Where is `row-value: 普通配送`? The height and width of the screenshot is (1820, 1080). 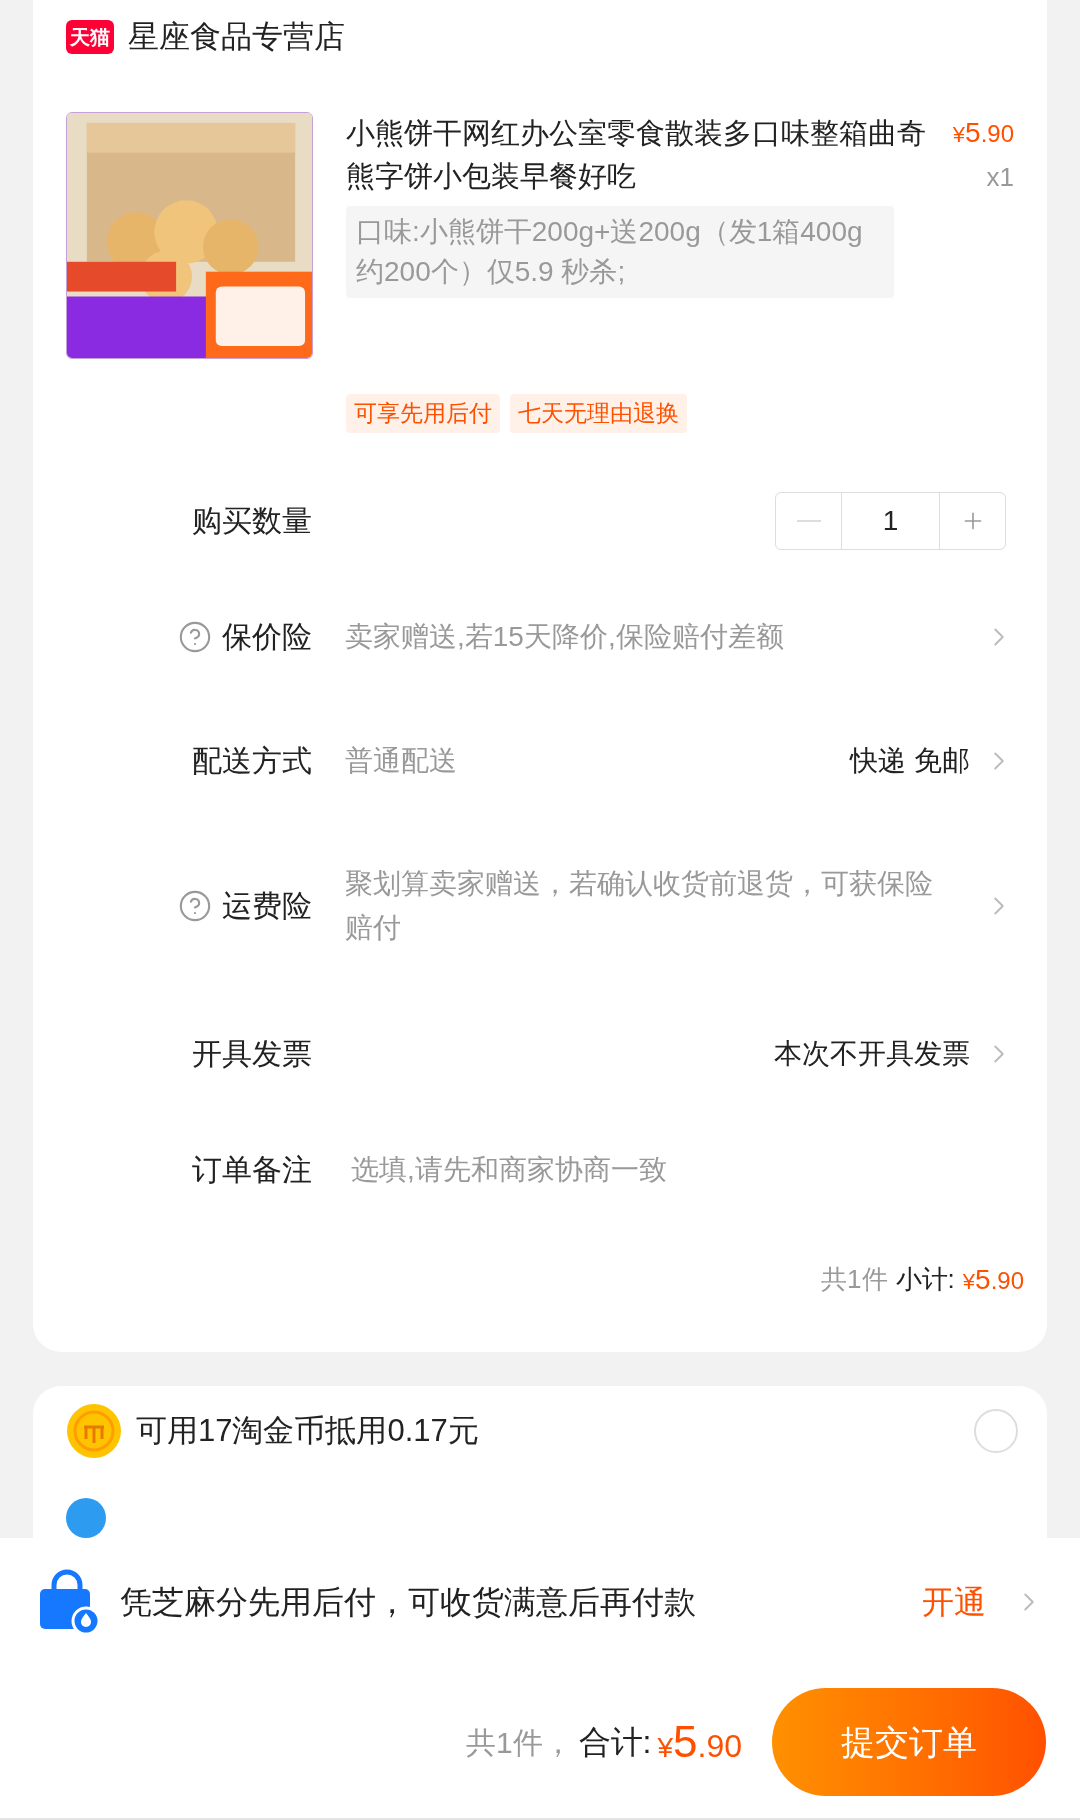 row-value: 普通配送 is located at coordinates (401, 760).